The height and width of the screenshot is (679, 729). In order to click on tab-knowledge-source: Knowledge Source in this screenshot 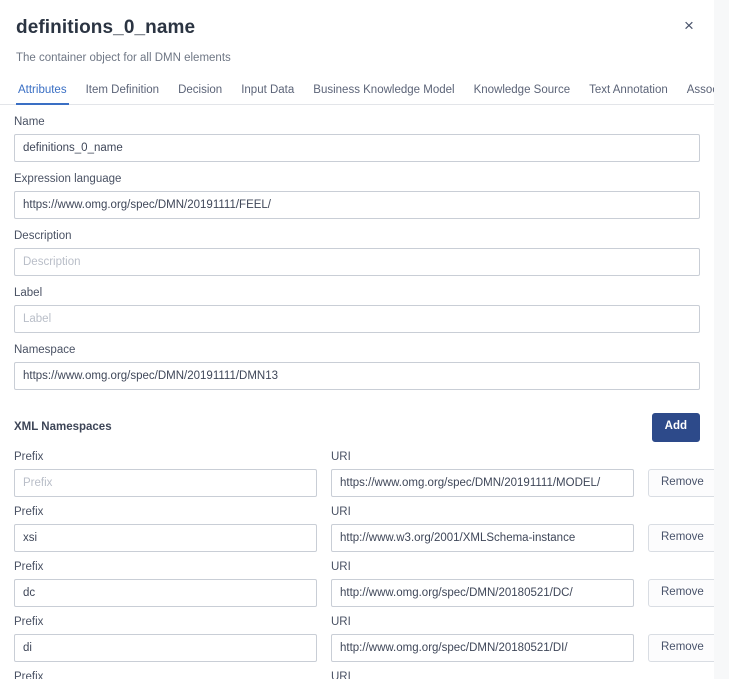, I will do `click(522, 94)`.